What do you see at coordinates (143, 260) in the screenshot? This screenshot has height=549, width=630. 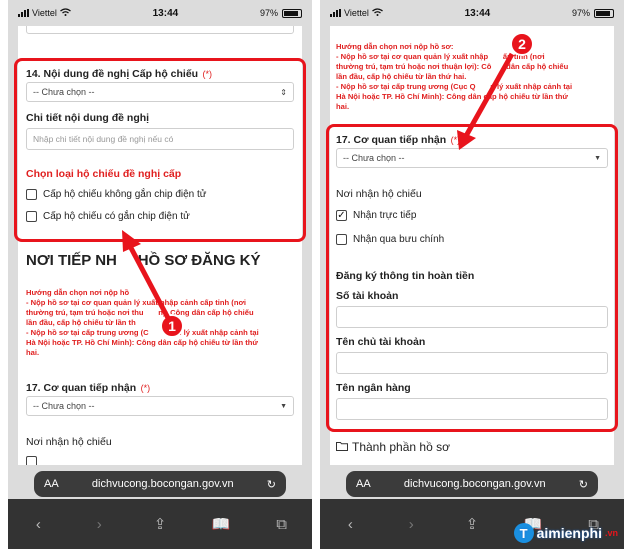 I see `section-title: NƠI TIẾP NH HỒ SƠ ĐĂNG KÝ` at bounding box center [143, 260].